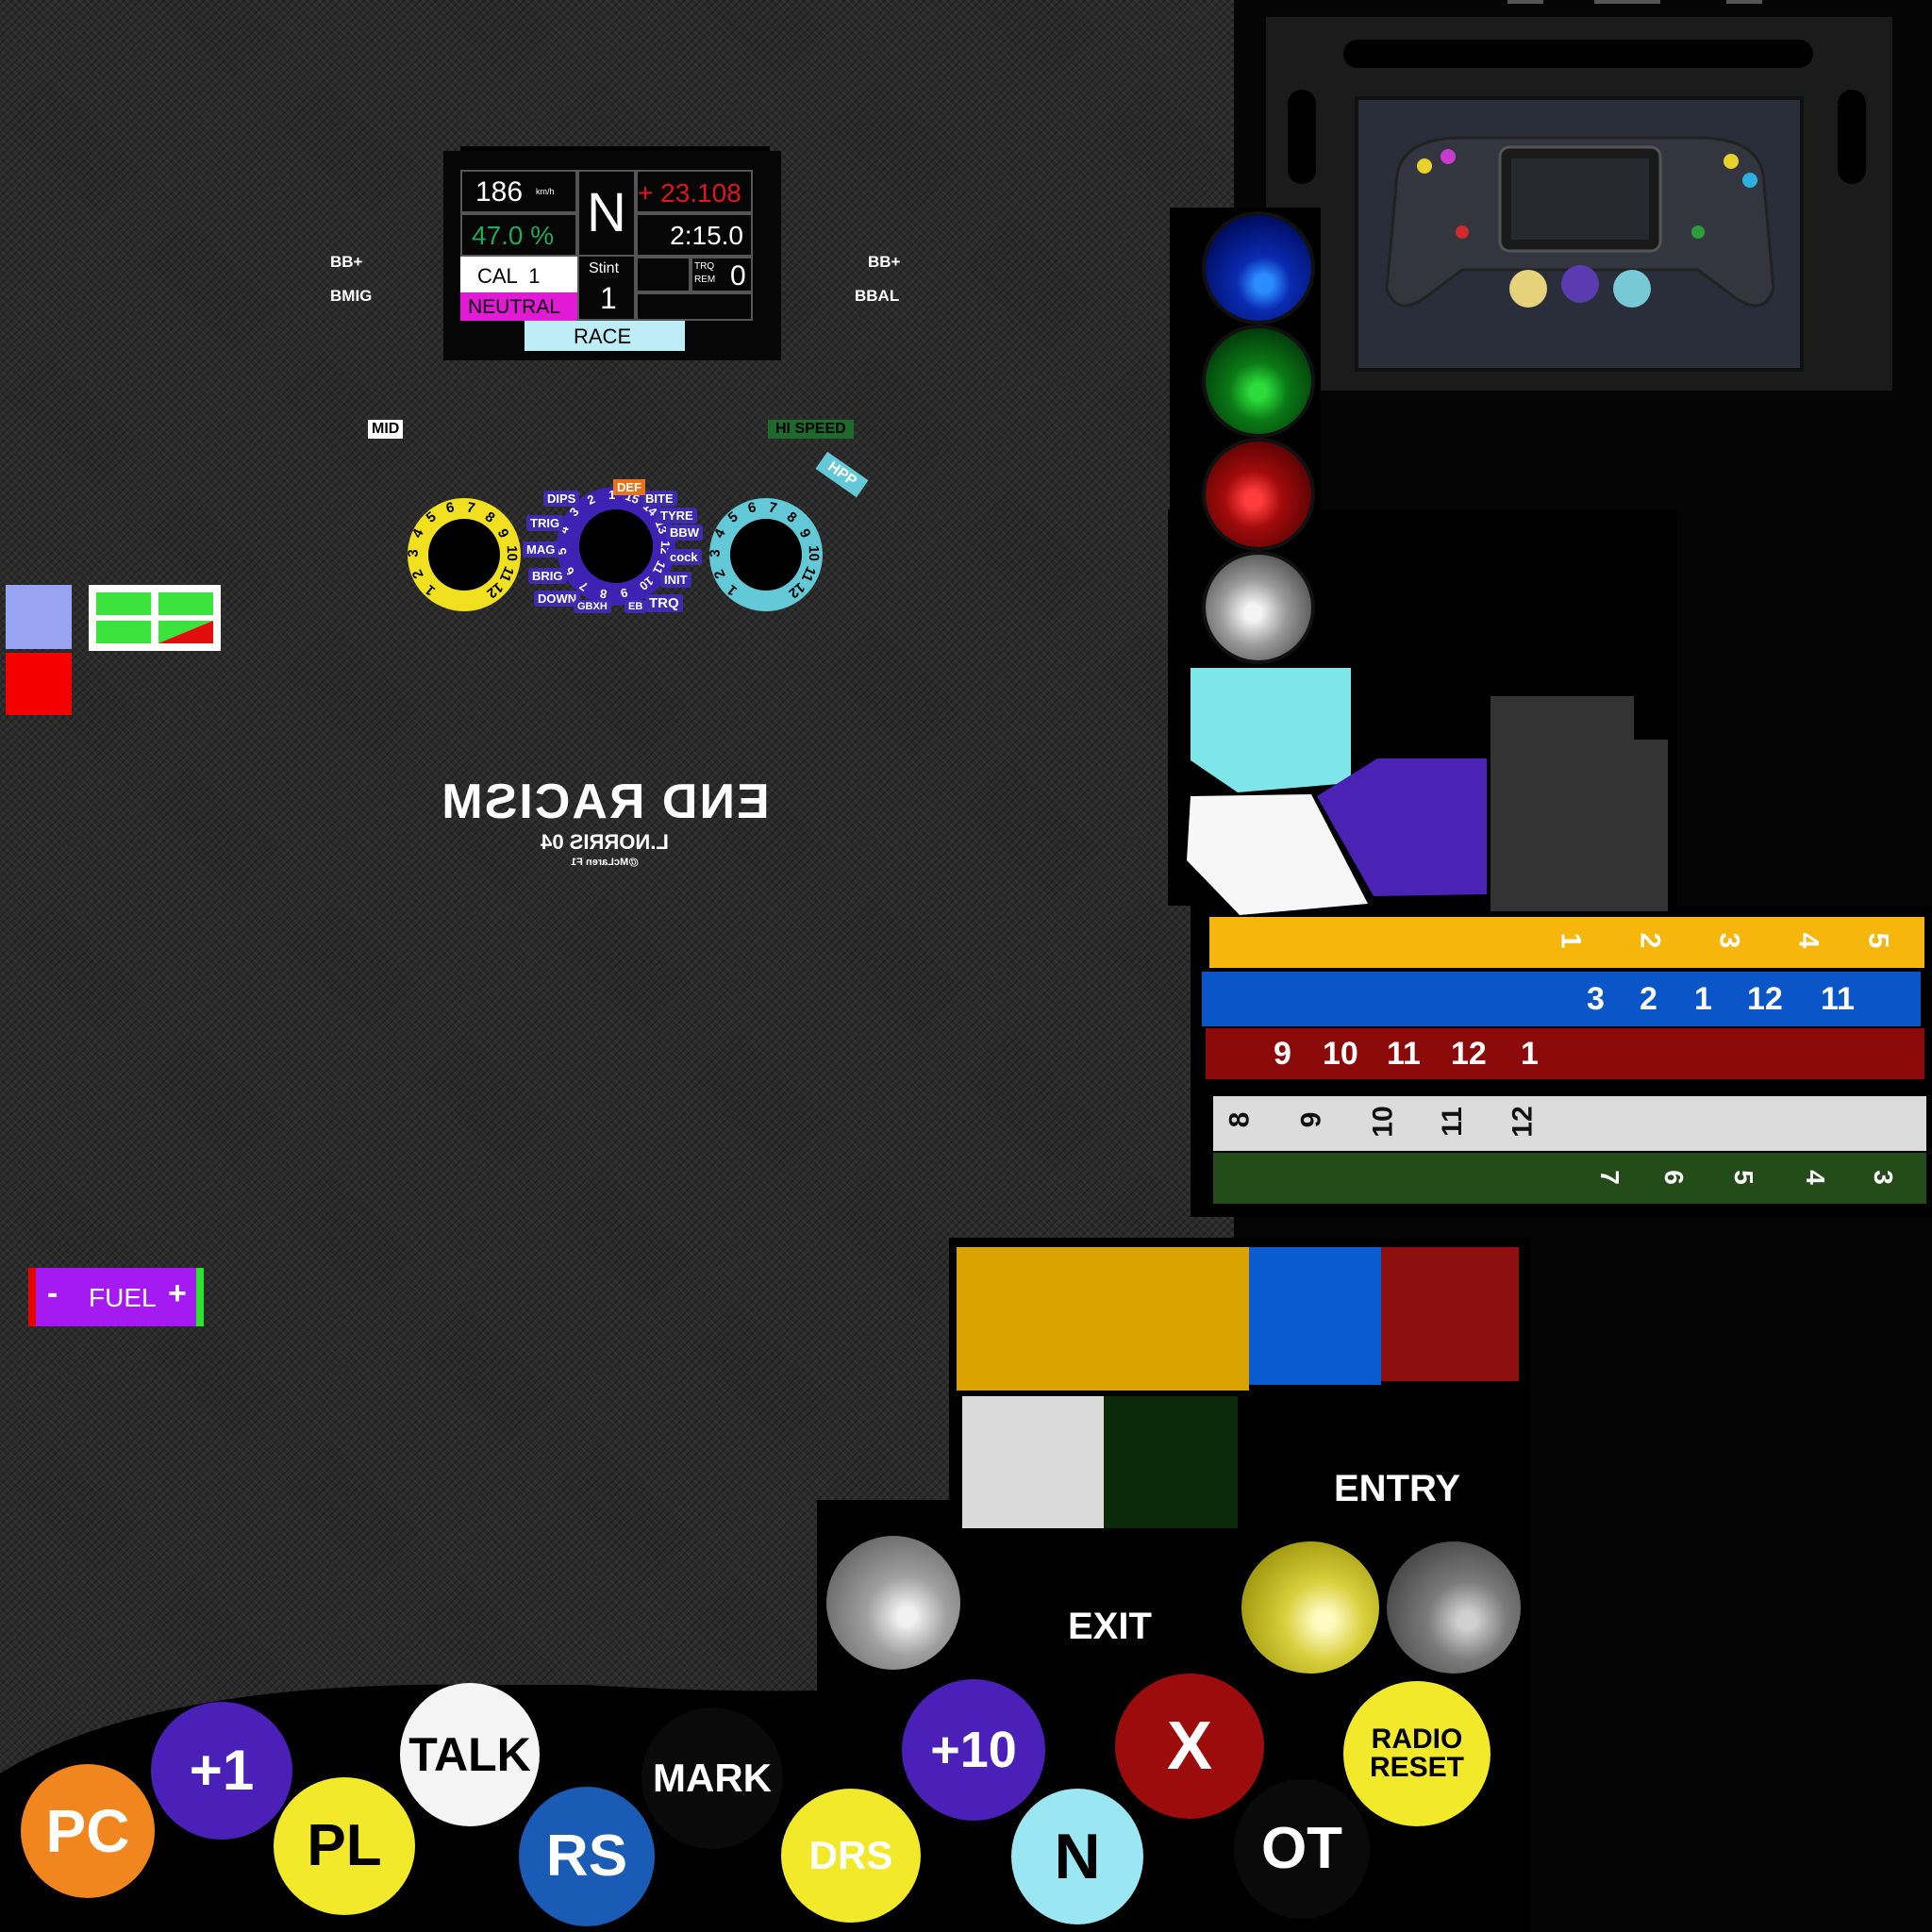 This screenshot has width=1932, height=1932. Describe the element at coordinates (1765, 999) in the screenshot. I see `blue-strip-num-4: 12` at that location.